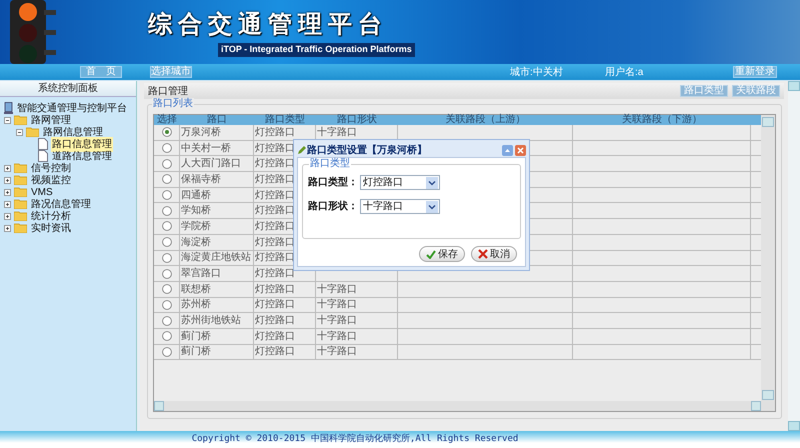 The width and height of the screenshot is (800, 448). What do you see at coordinates (200, 274) in the screenshot?
I see `table-cell-text: 翠宫路口` at bounding box center [200, 274].